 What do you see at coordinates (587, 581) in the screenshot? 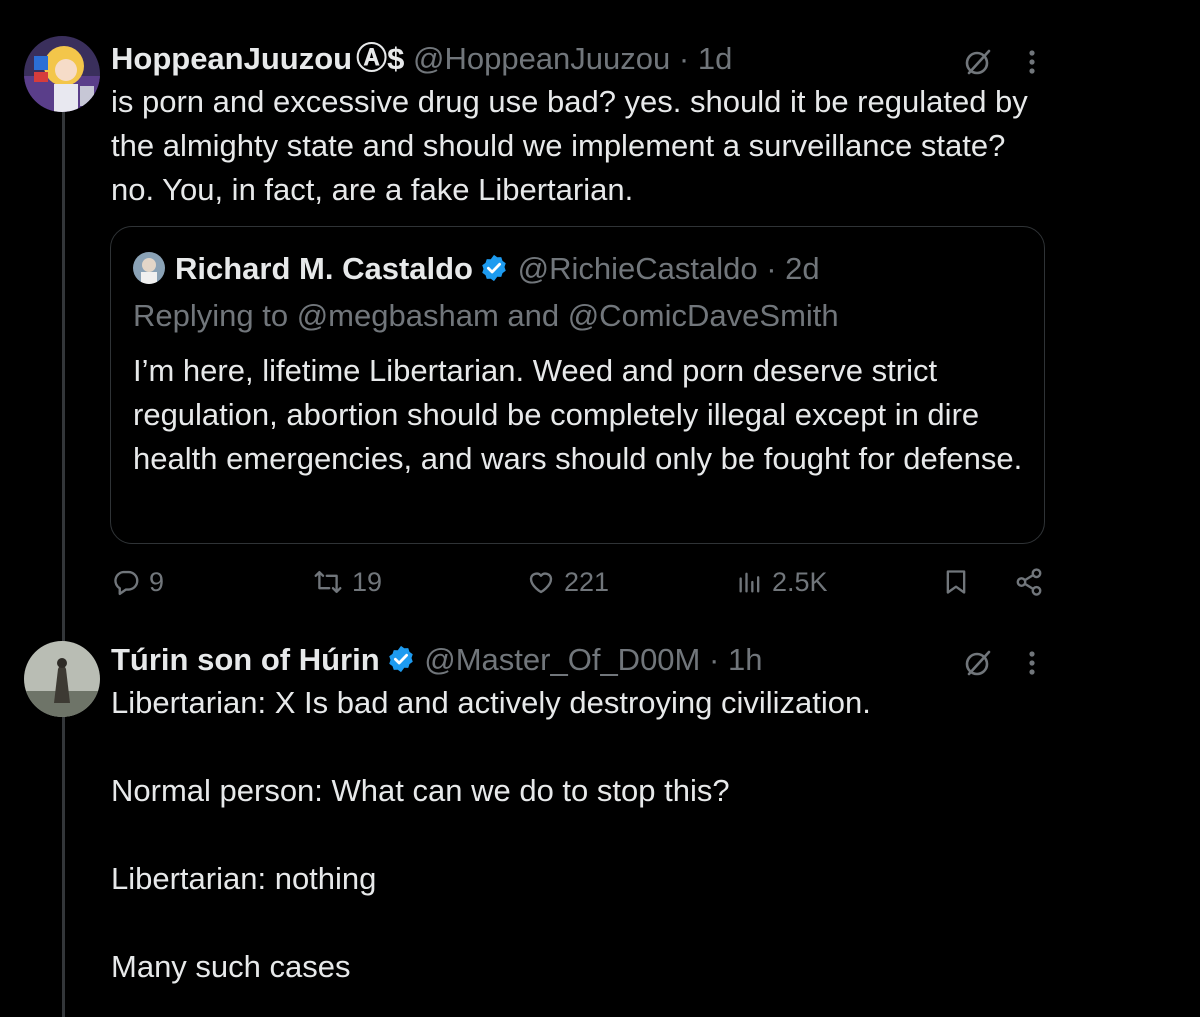
I see `like-count: 221` at bounding box center [587, 581].